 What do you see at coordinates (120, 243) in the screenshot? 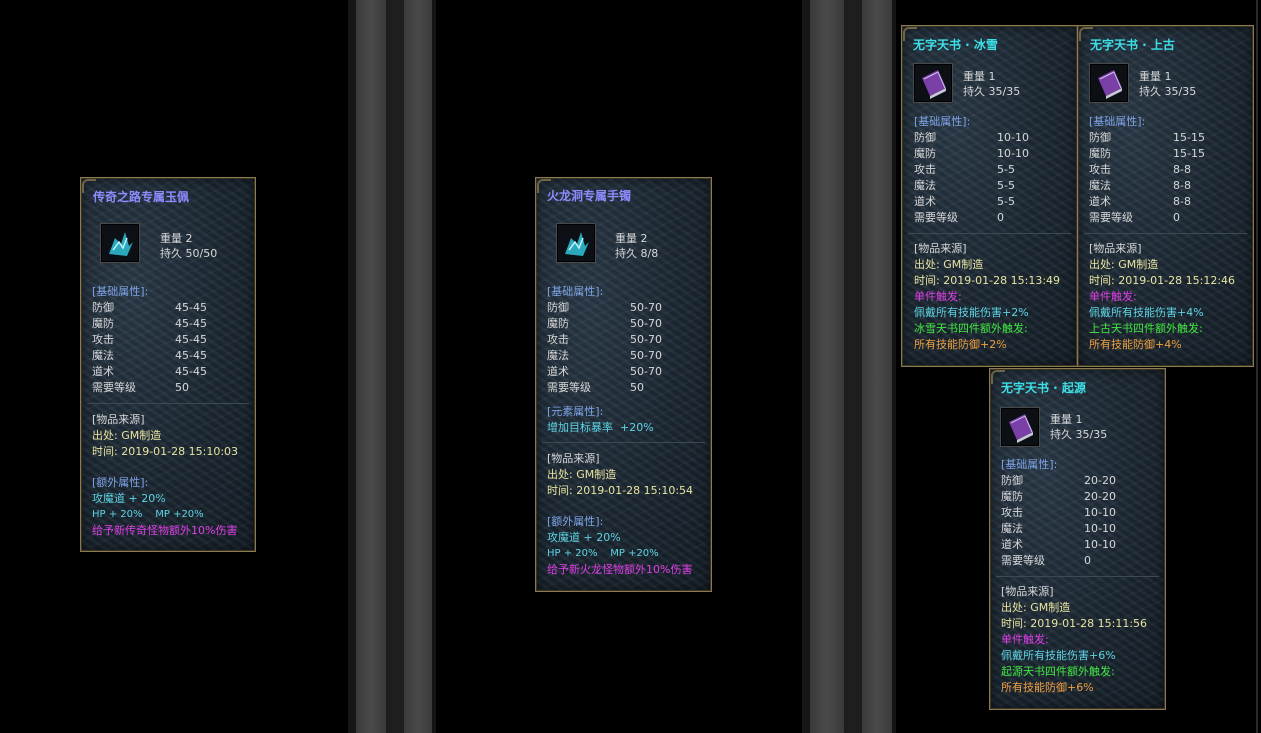
I see `jade-pendant-icon` at bounding box center [120, 243].